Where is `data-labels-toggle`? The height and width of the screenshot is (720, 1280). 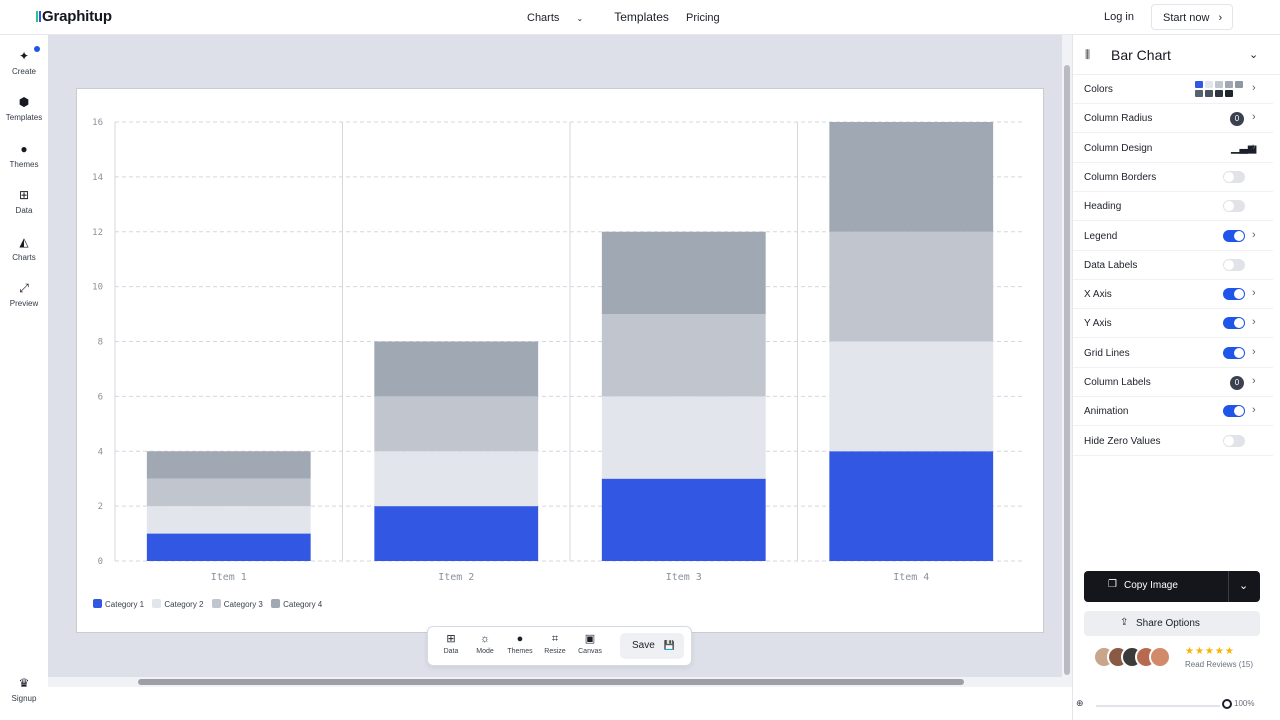 data-labels-toggle is located at coordinates (1234, 264).